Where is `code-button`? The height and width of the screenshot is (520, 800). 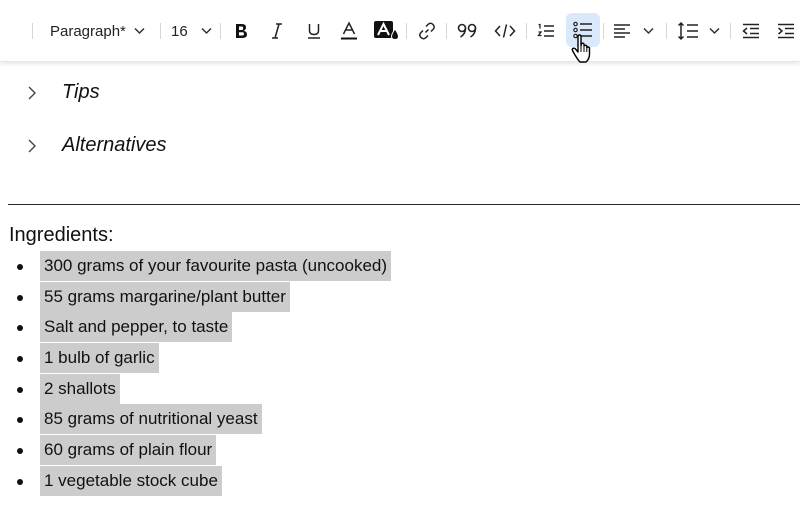 code-button is located at coordinates (505, 31).